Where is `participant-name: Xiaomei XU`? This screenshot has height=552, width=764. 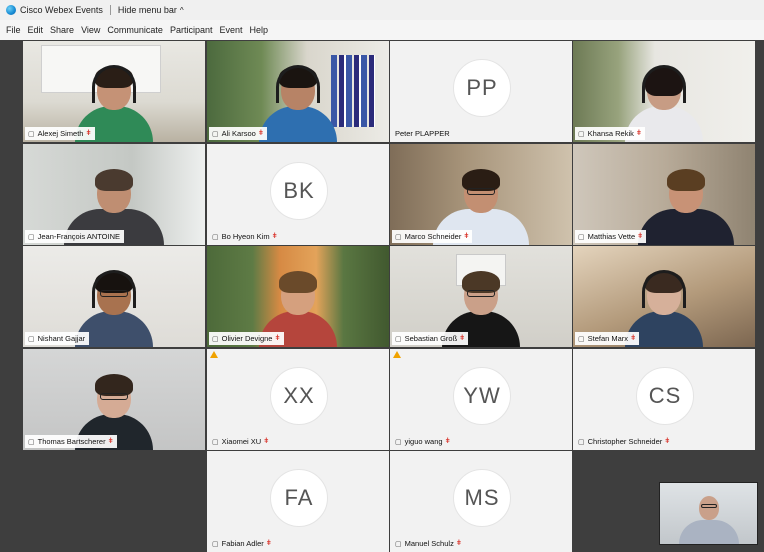 participant-name: Xiaomei XU is located at coordinates (241, 441).